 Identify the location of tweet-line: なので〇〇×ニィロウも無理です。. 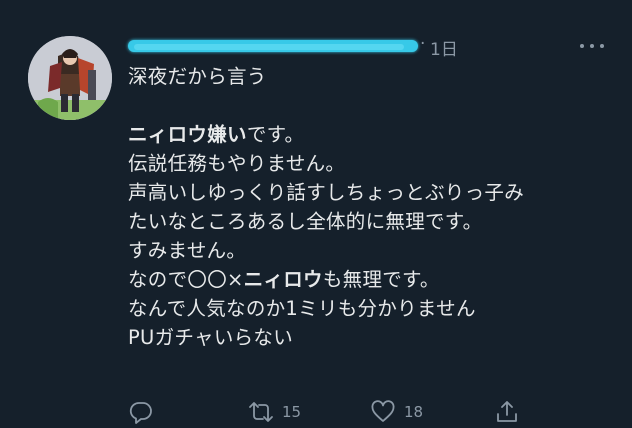
(368, 279).